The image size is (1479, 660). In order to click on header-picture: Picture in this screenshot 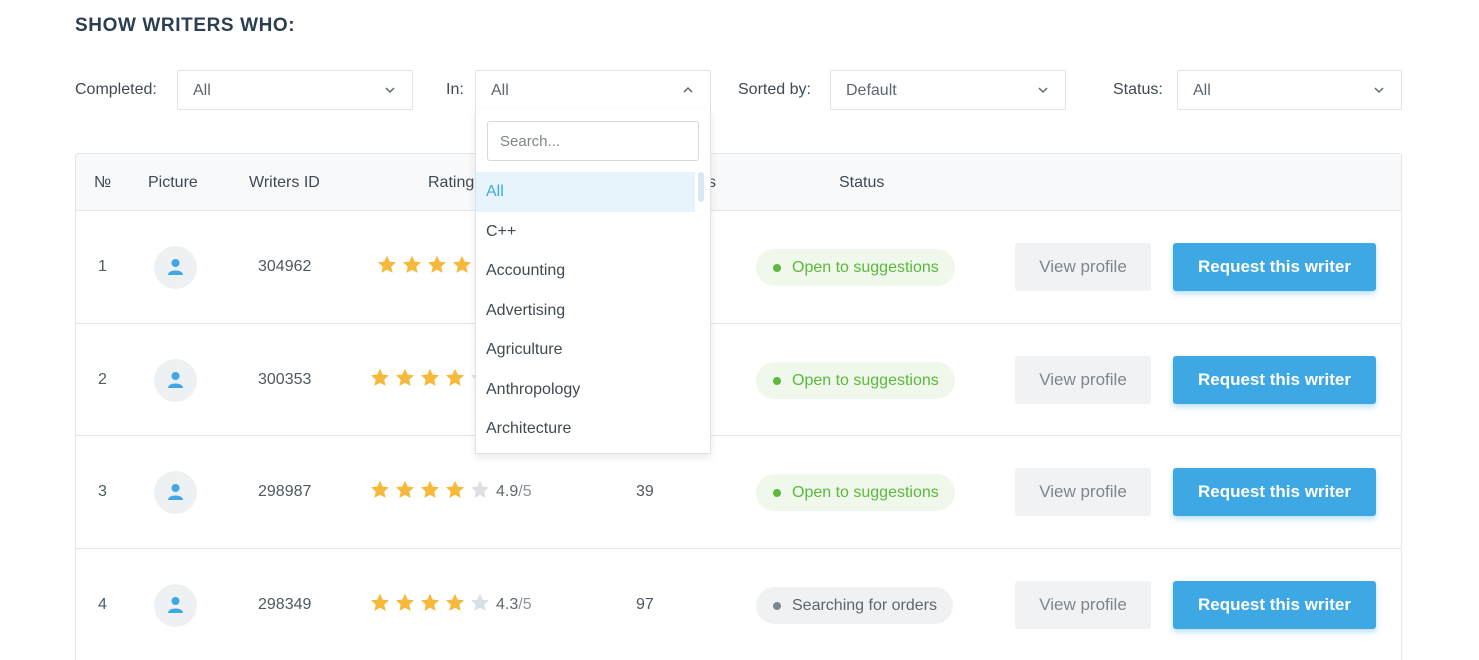, I will do `click(173, 182)`.